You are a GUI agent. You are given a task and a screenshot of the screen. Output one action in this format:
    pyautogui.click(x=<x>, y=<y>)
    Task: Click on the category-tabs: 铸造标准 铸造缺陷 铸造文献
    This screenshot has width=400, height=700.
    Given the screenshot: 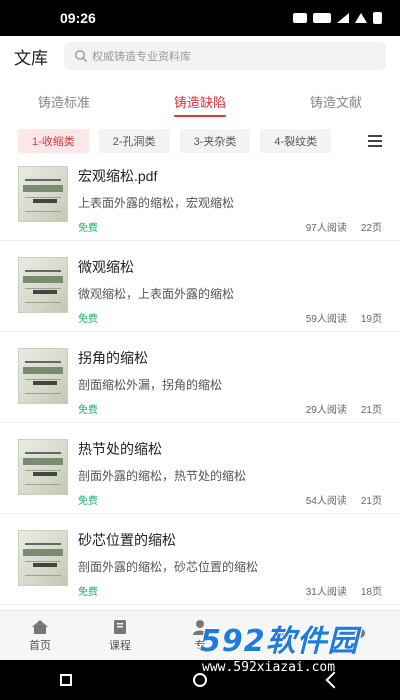 What is the action you would take?
    pyautogui.click(x=200, y=101)
    